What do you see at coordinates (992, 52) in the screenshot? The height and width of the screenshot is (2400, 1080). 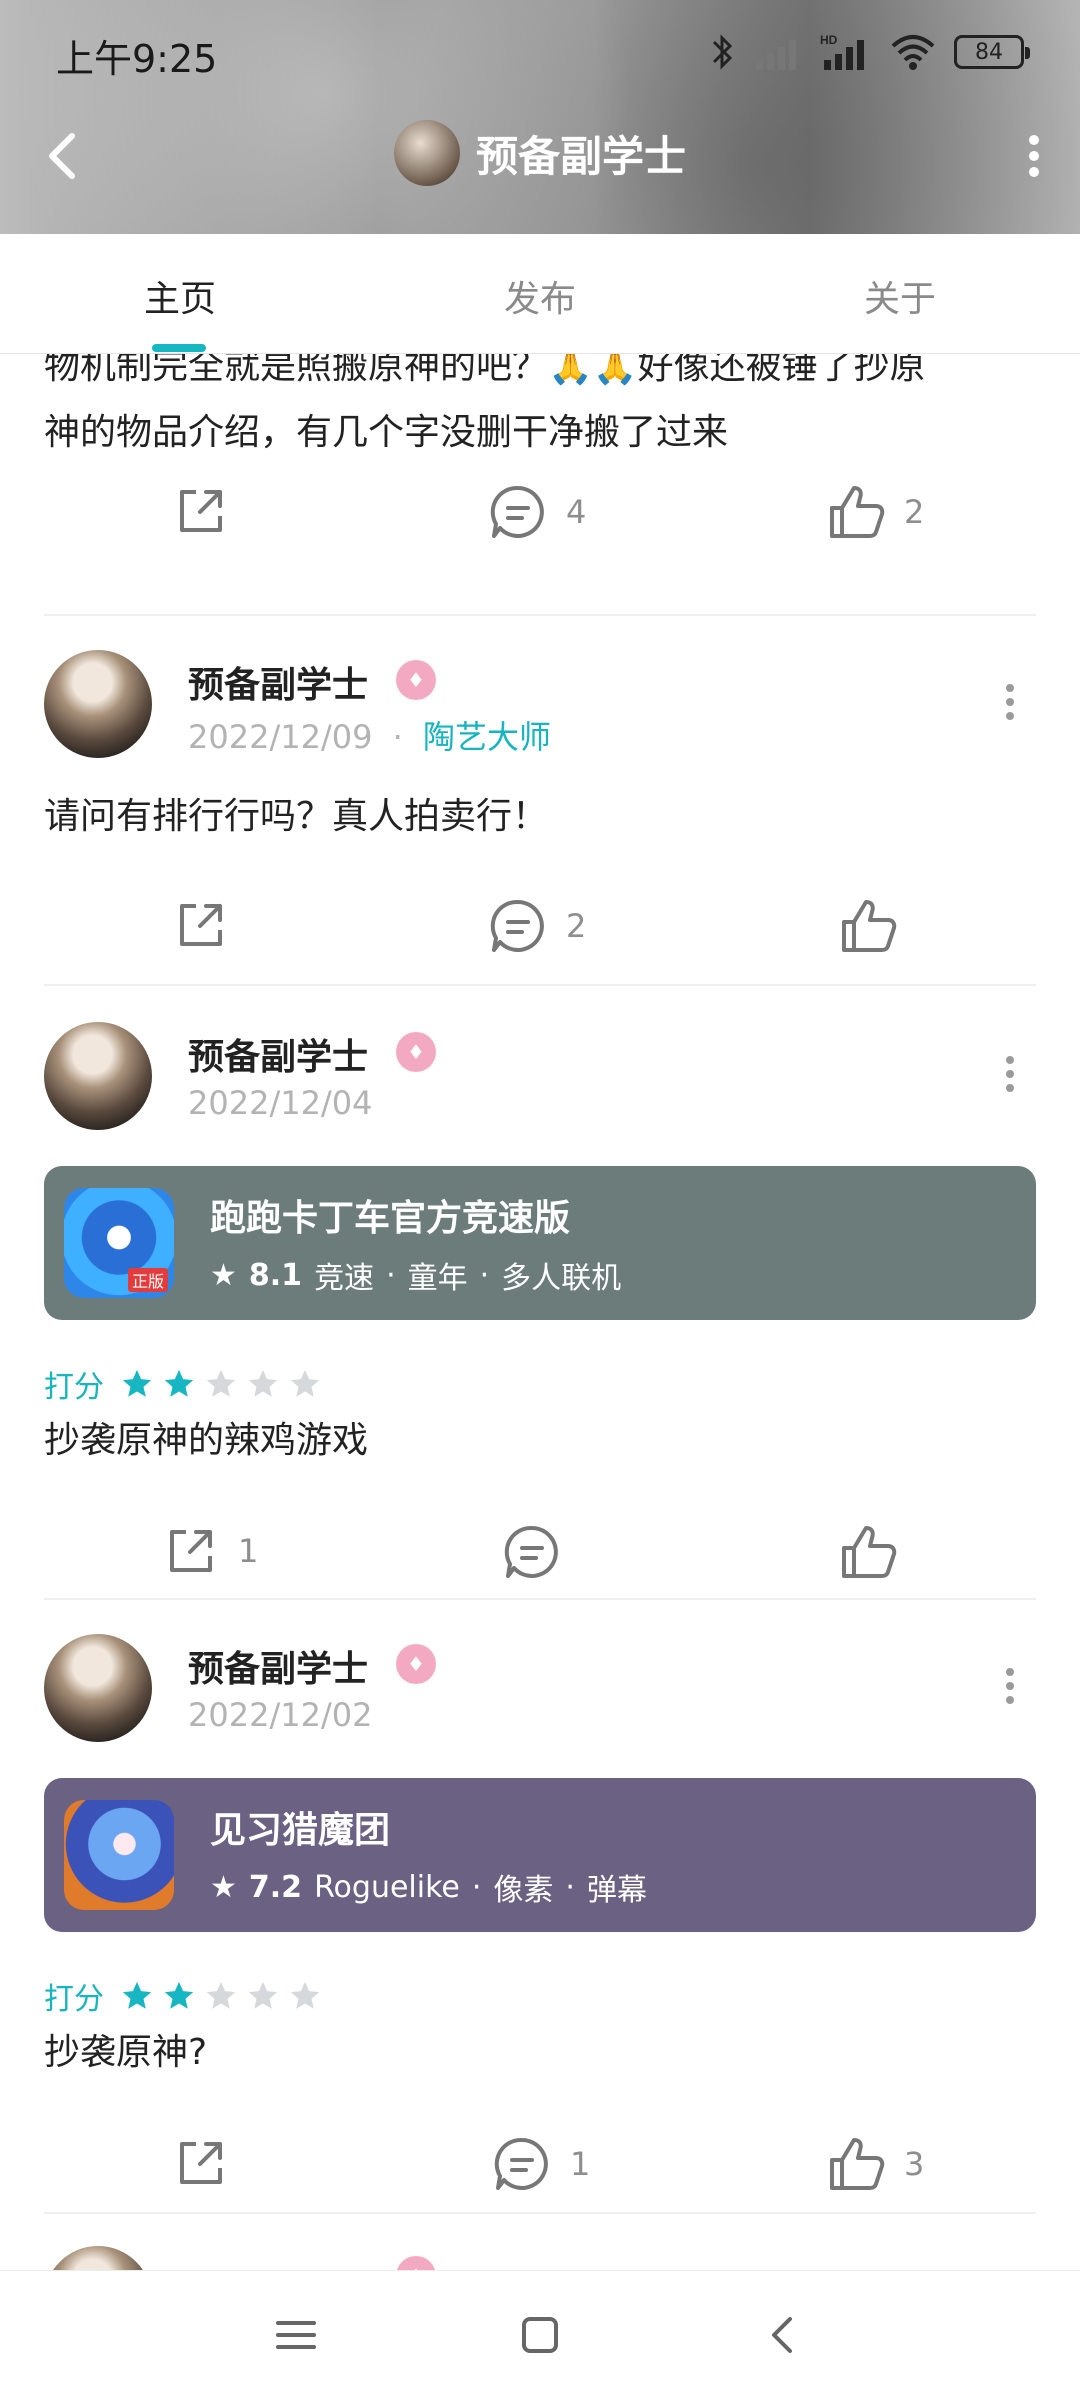 I see `battery-indicator: 84` at bounding box center [992, 52].